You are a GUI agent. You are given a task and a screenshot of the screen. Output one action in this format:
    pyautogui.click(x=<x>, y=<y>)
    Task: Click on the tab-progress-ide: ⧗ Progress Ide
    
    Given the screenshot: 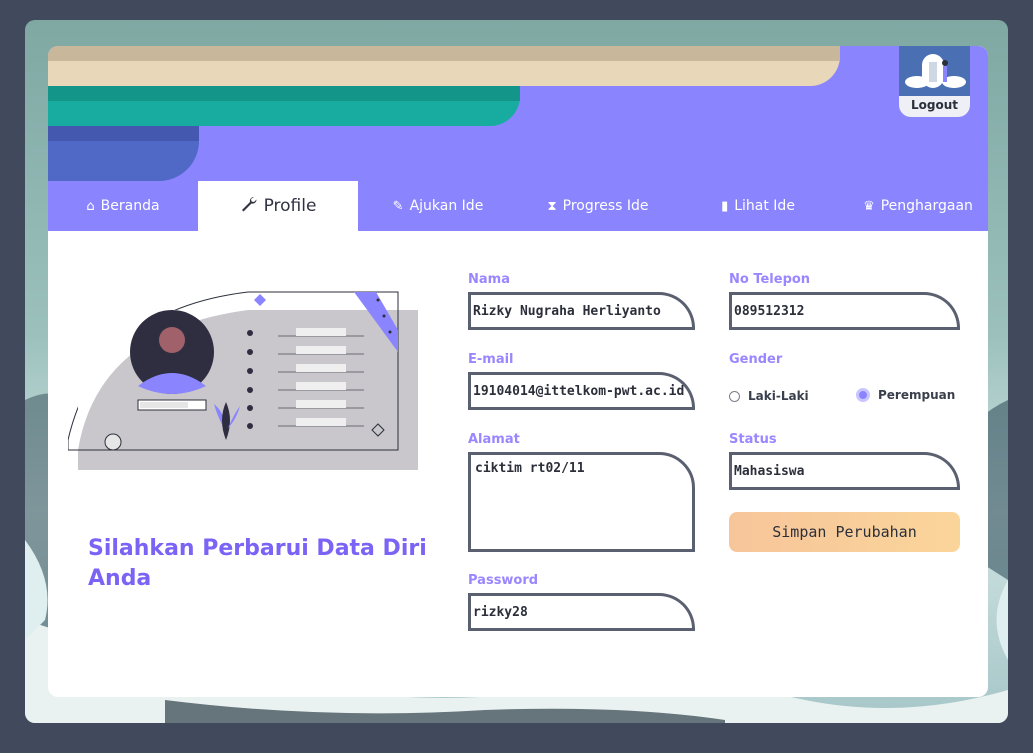 What is the action you would take?
    pyautogui.click(x=598, y=206)
    